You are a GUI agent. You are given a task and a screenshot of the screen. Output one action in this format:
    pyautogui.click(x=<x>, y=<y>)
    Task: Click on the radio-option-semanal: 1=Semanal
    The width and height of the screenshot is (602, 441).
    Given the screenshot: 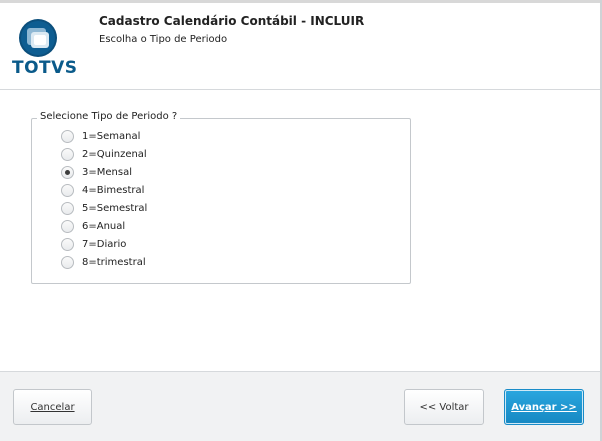 What is the action you would take?
    pyautogui.click(x=161, y=136)
    